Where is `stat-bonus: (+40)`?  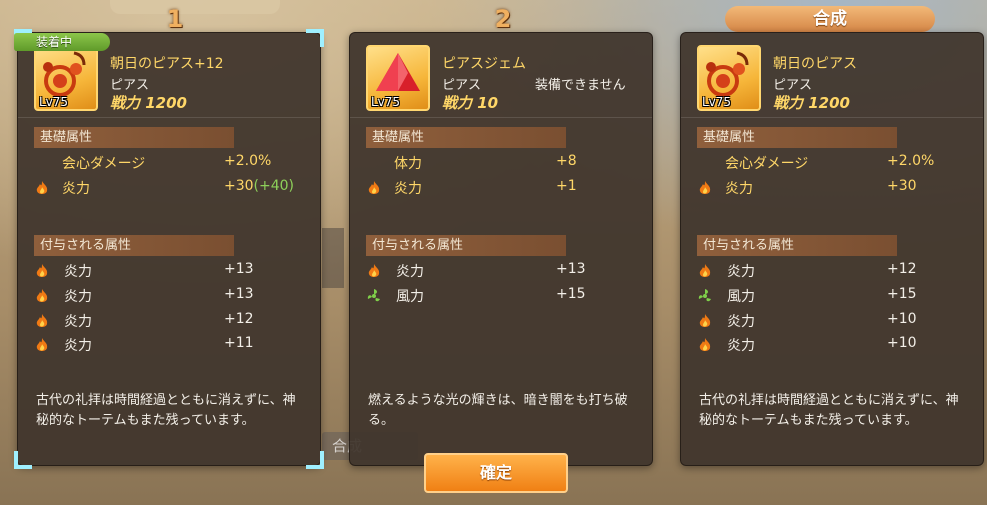
stat-bonus: (+40) is located at coordinates (274, 186).